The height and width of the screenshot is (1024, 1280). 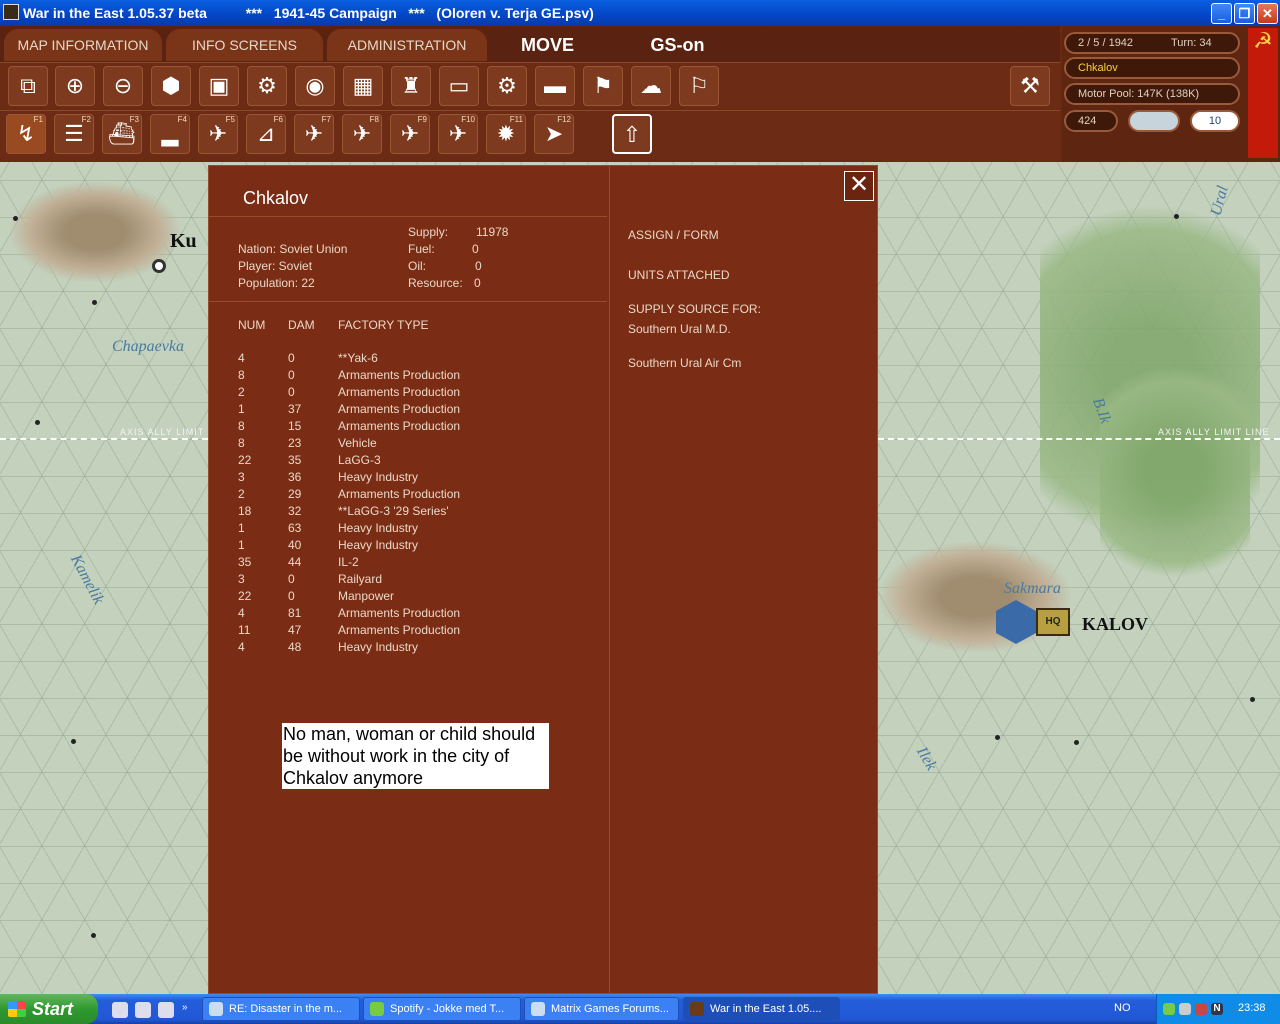 I want to click on supply-value: 11978, so click(x=492, y=232).